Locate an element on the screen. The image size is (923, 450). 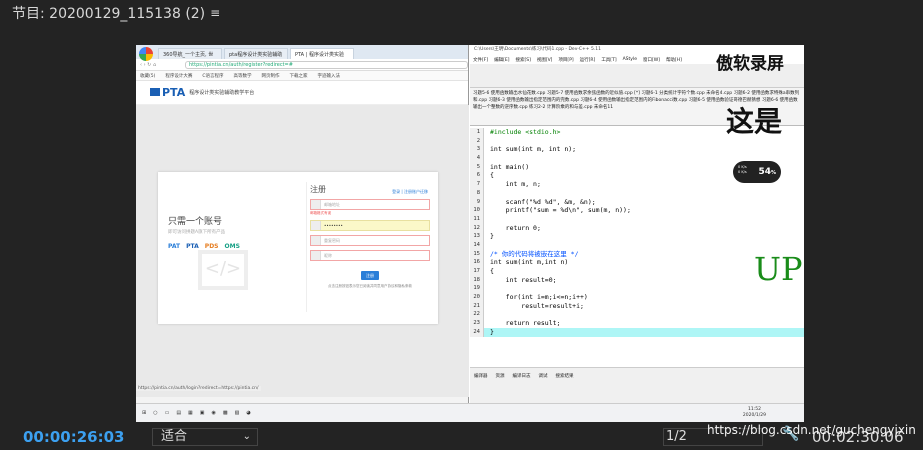
recorder-watermark: 傲软录屏 is located at coordinates (750, 64).